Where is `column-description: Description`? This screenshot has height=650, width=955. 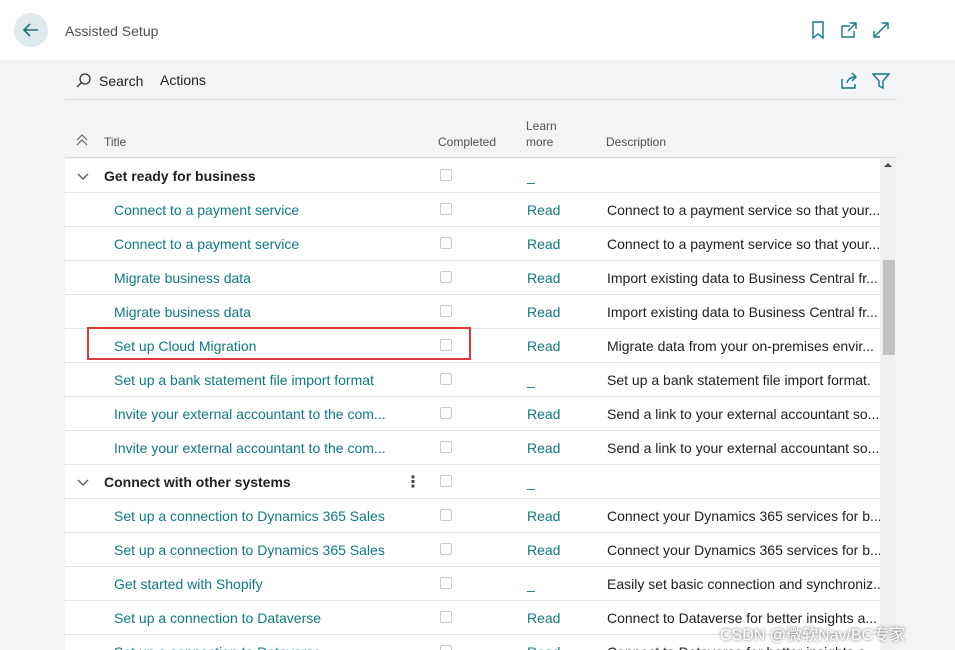
column-description: Description is located at coordinates (636, 142).